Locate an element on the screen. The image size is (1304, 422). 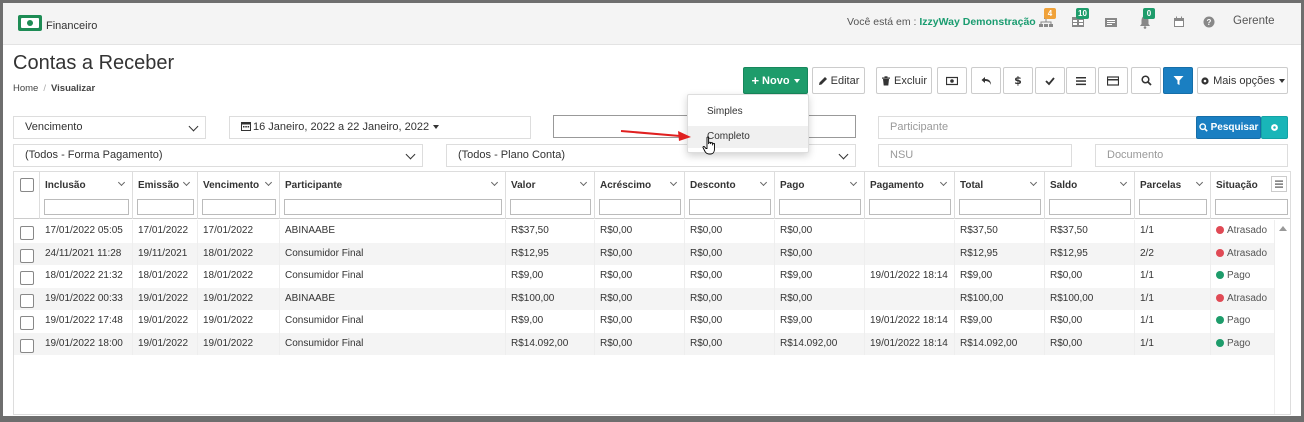
col-vencimento-header: Vencimento is located at coordinates (239, 195).